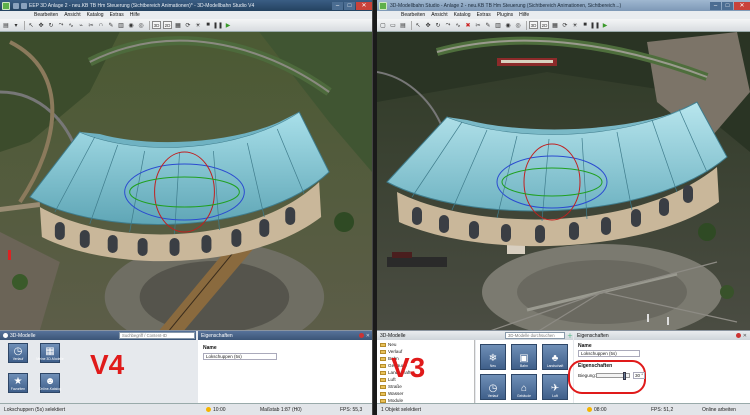 The width and height of the screenshot is (750, 415). Describe the element at coordinates (505, 15) in the screenshot. I see `menu-plugins: Plugins` at that location.